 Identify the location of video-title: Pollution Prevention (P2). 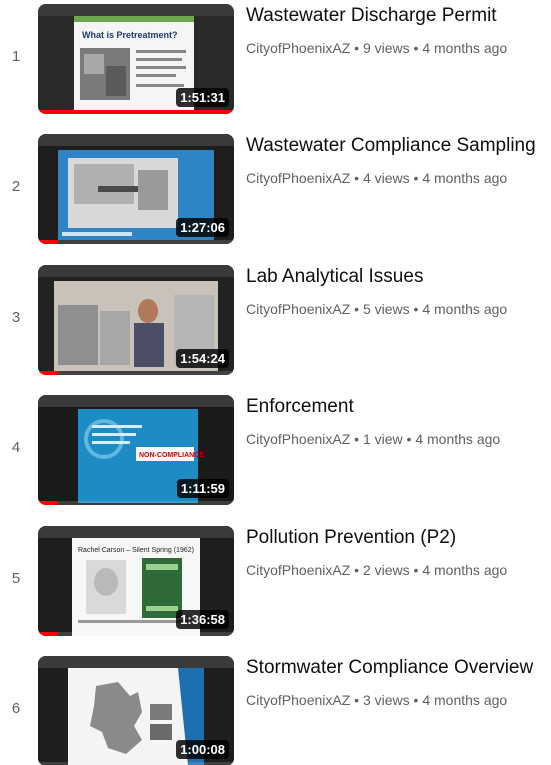
(398, 538).